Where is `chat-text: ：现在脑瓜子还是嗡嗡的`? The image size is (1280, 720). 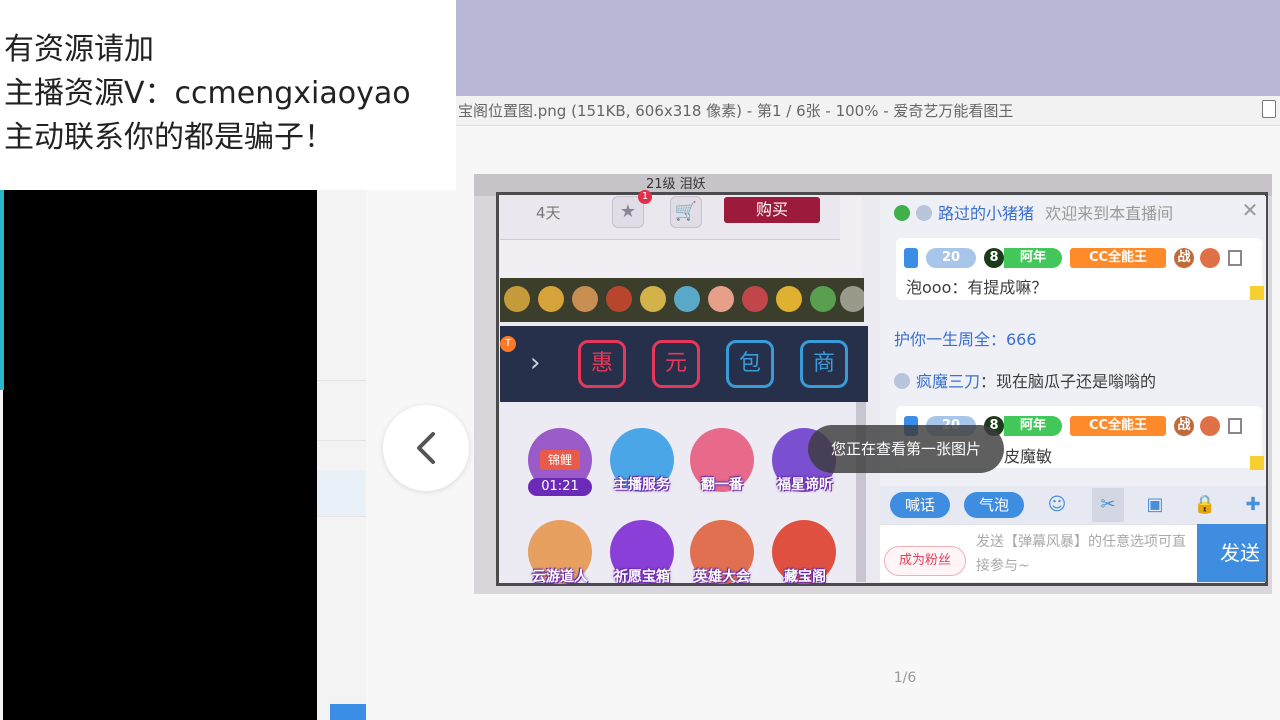 chat-text: ：现在脑瓜子还是嗡嗡的 is located at coordinates (1068, 381).